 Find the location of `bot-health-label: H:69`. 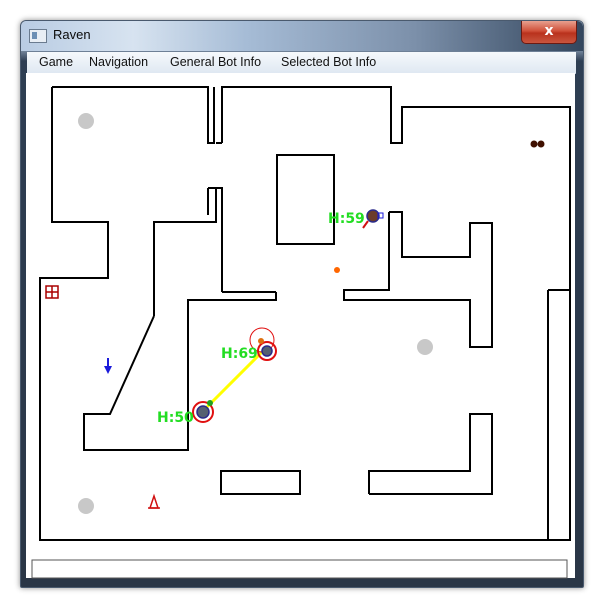

bot-health-label: H:69 is located at coordinates (239, 354).